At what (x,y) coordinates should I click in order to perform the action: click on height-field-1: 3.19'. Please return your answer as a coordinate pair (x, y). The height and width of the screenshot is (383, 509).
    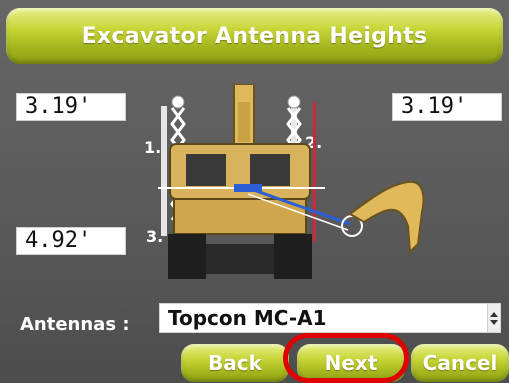
    Looking at the image, I should click on (71, 107).